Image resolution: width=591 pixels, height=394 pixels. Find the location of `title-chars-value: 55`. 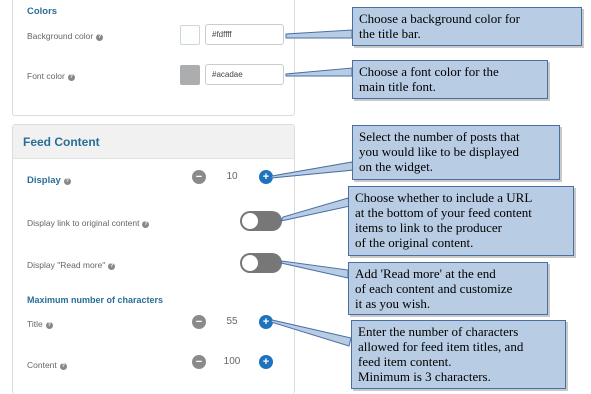

title-chars-value: 55 is located at coordinates (232, 321).